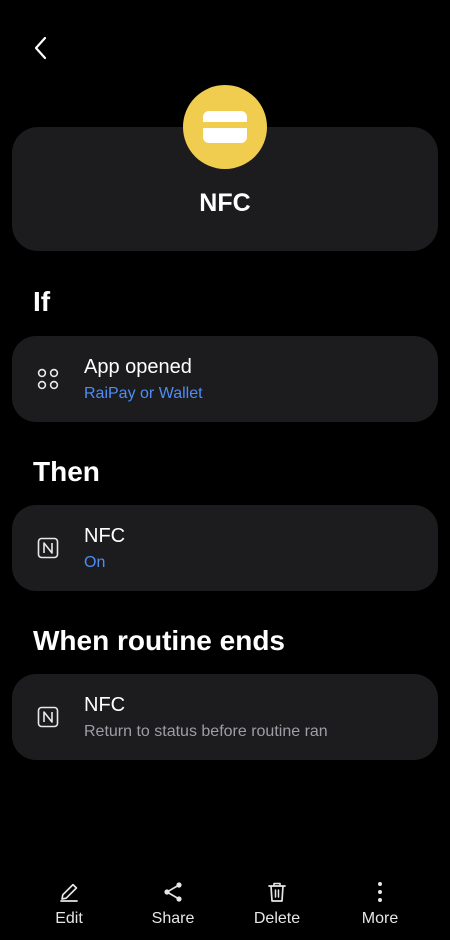 The image size is (450, 940). What do you see at coordinates (42, 301) in the screenshot?
I see `if-section-title: If` at bounding box center [42, 301].